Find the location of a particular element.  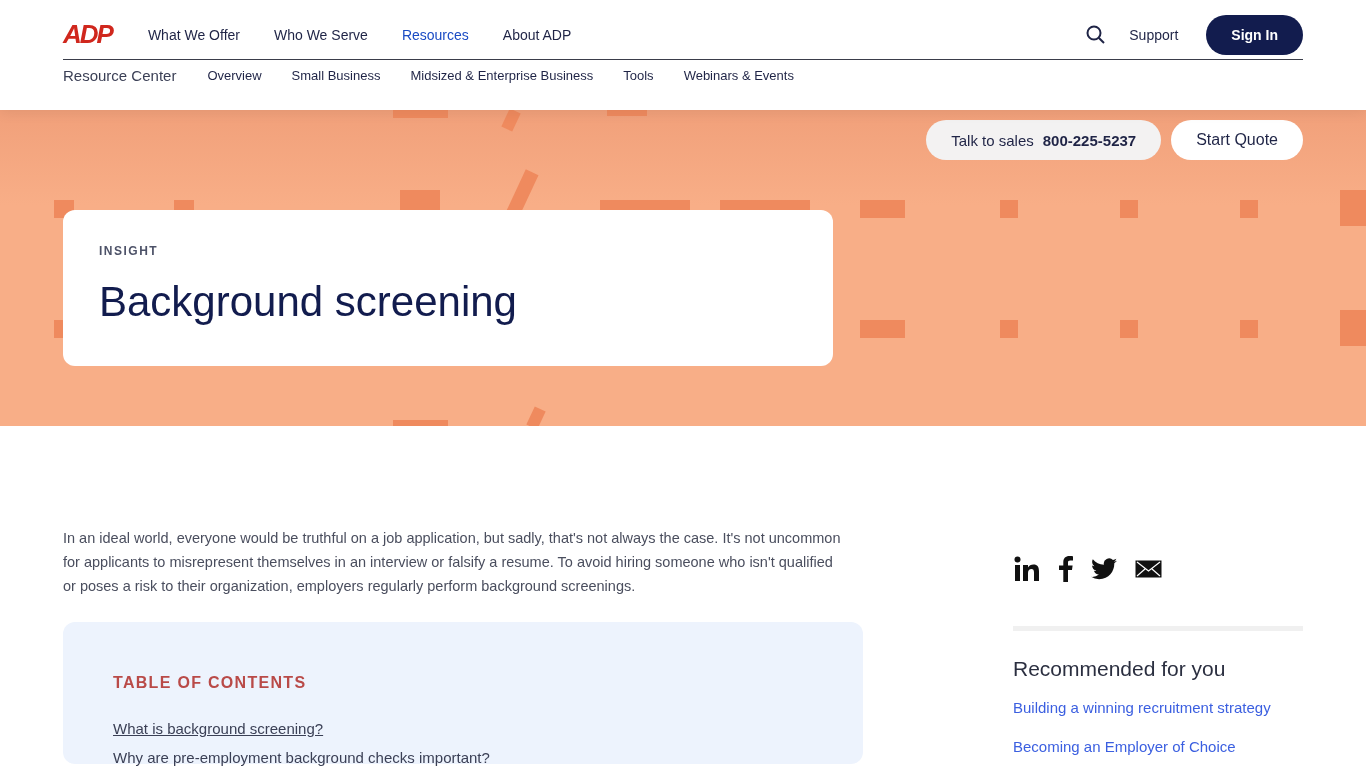

subnav-link: Midsized & Enterprise Business is located at coordinates (502, 75).